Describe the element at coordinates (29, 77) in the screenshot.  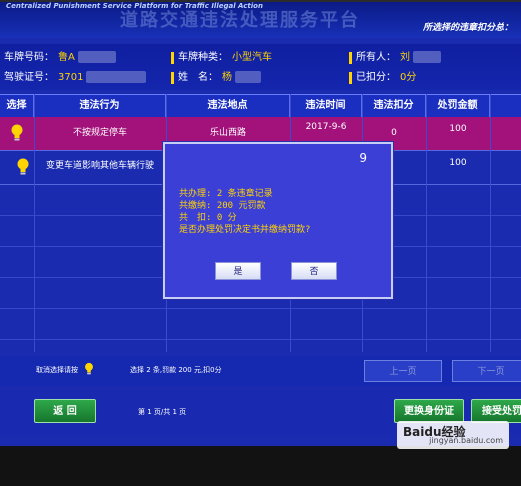
I see `license-label: 驾驶证号：` at that location.